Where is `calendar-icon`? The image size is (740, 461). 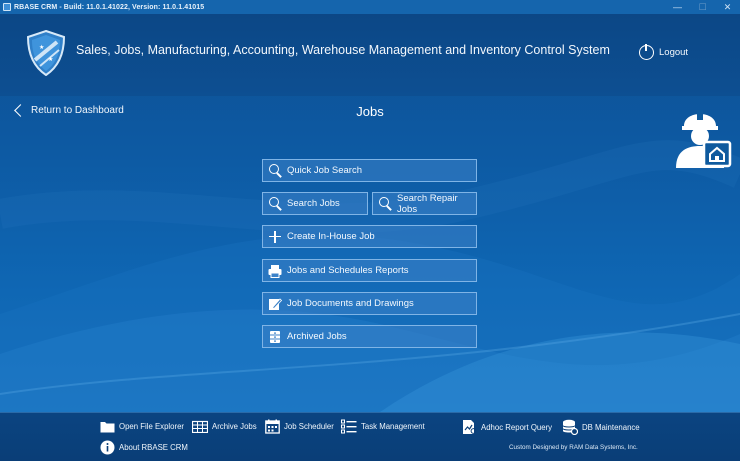
calendar-icon is located at coordinates (272, 426).